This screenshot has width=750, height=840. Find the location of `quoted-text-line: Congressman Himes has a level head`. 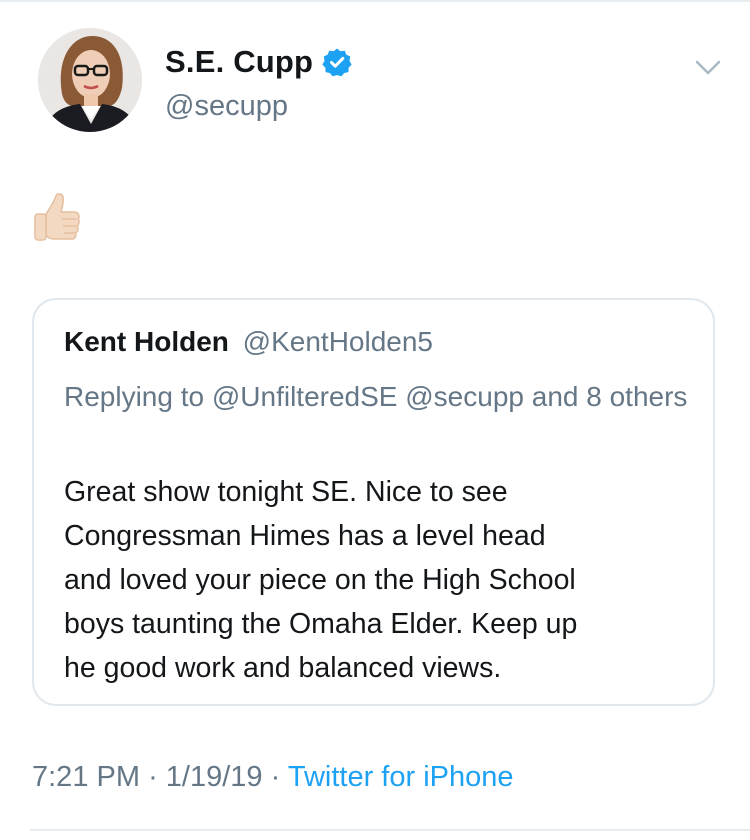

quoted-text-line: Congressman Himes has a level head is located at coordinates (305, 536).